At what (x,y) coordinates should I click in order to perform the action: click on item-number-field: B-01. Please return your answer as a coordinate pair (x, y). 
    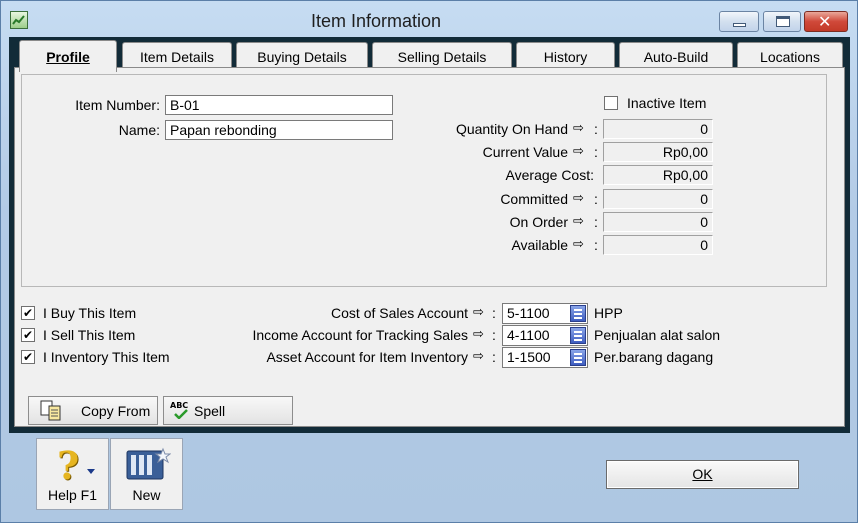
    Looking at the image, I should click on (279, 105).